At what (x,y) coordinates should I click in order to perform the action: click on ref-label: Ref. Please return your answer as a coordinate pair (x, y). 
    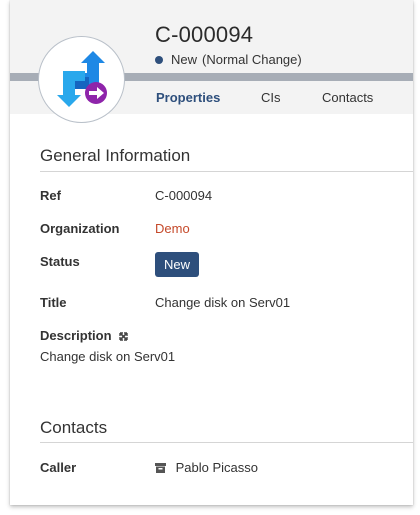
    Looking at the image, I should click on (50, 195).